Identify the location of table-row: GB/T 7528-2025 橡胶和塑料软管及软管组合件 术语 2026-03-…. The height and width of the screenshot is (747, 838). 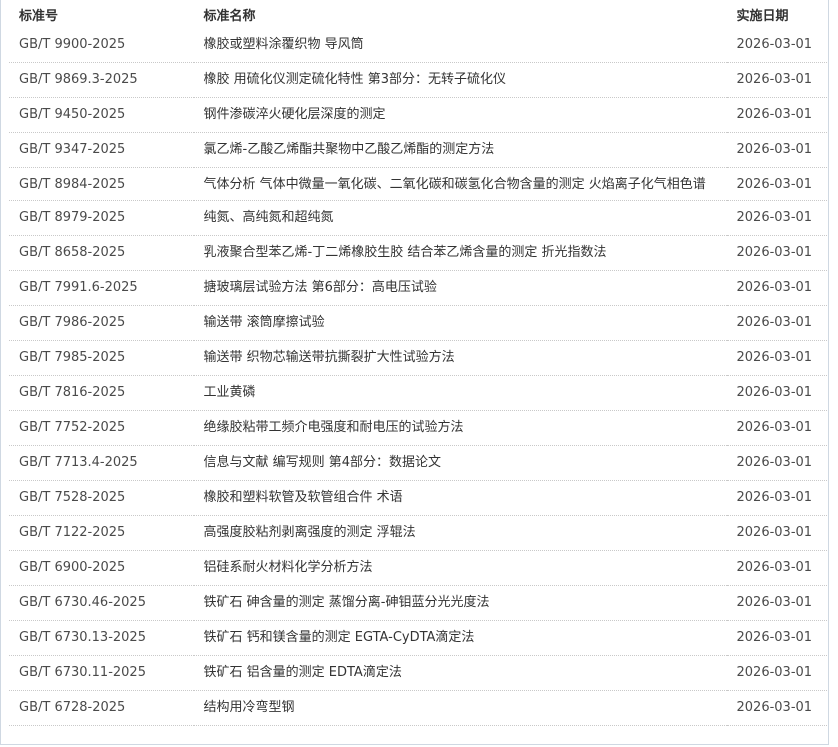
(418, 498).